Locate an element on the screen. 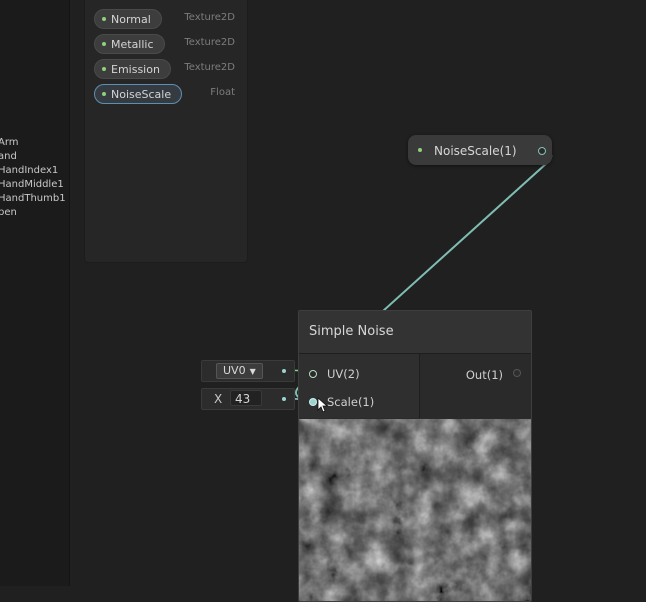  node-title: Simple Noise is located at coordinates (351, 331).